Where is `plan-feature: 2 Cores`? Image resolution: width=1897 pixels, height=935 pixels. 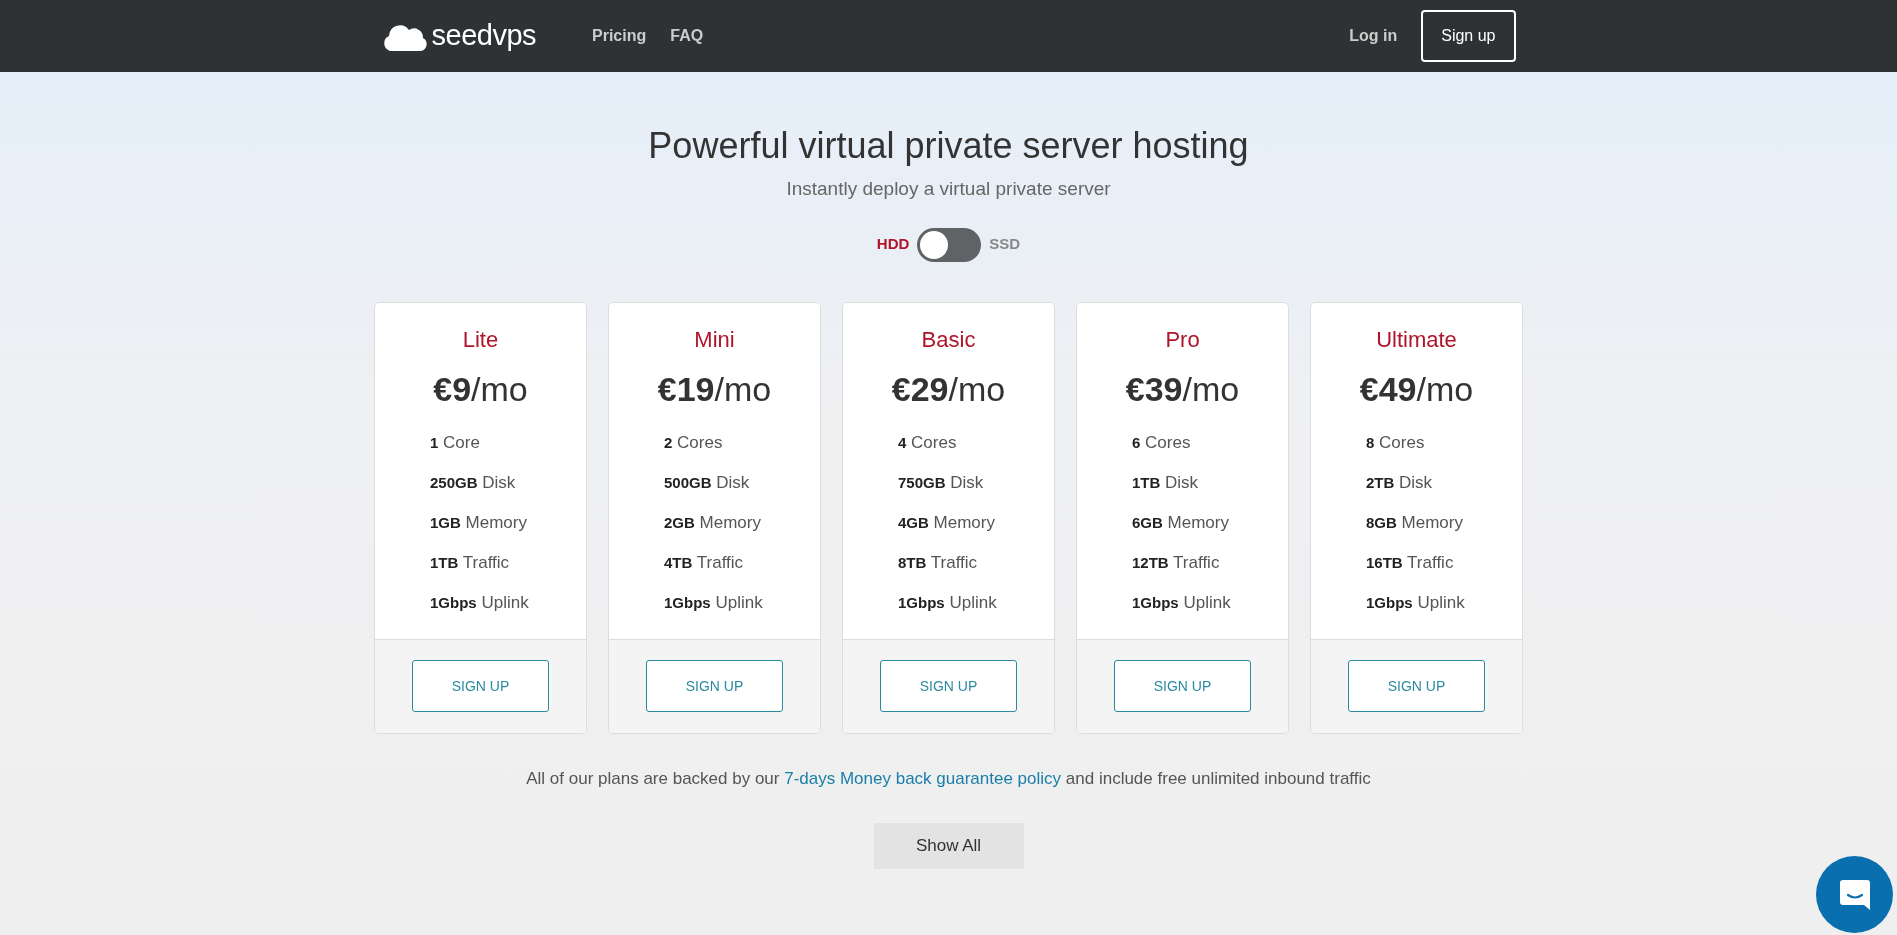
plan-feature: 2 Cores is located at coordinates (694, 442).